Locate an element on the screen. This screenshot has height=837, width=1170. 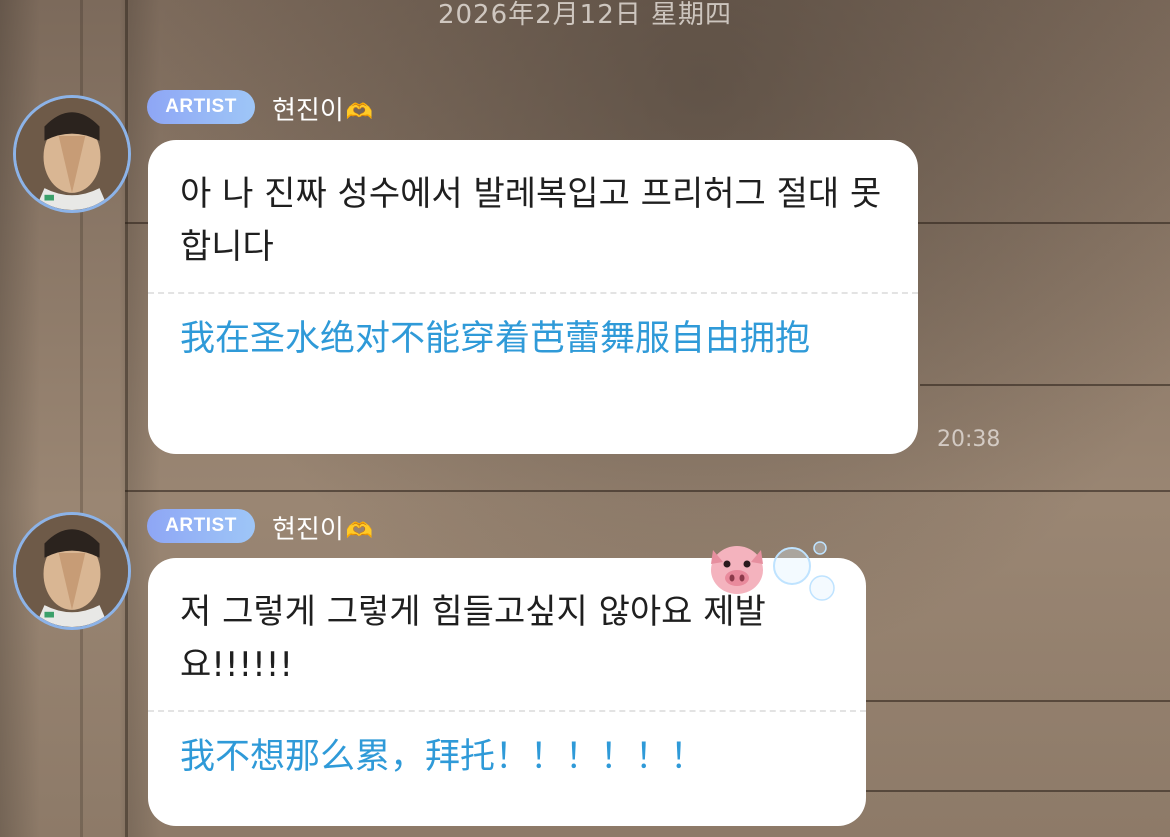
wall-edge is located at coordinates (126, 418).